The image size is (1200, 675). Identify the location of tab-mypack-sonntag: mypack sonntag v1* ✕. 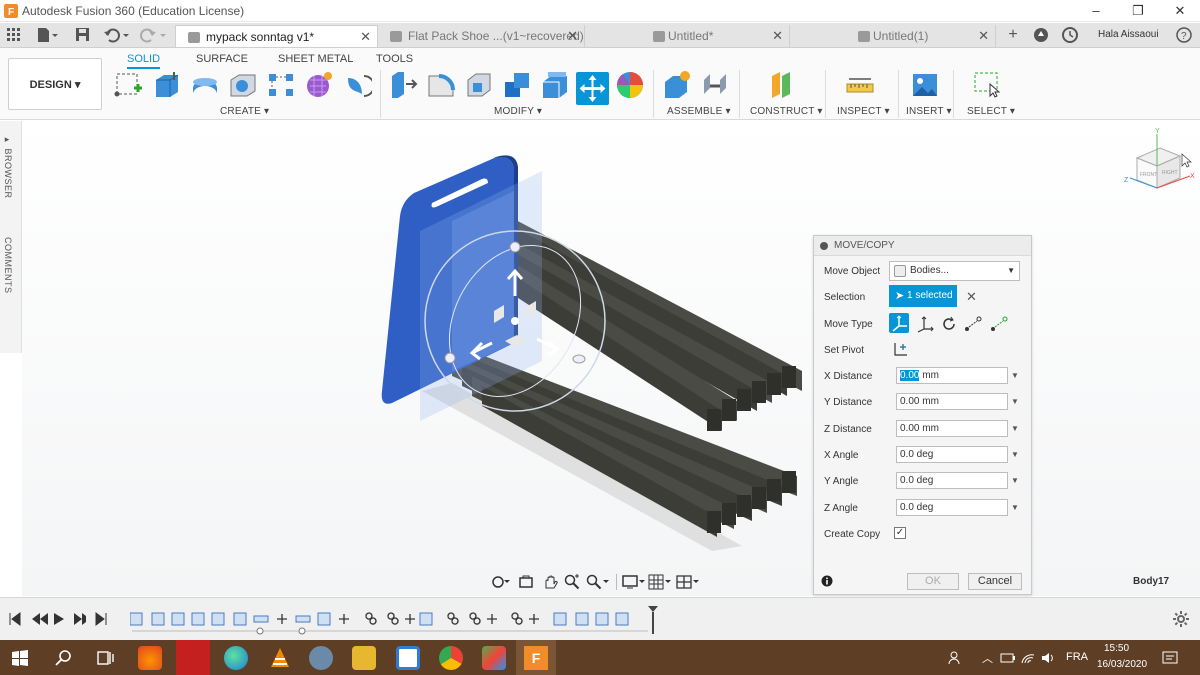
(276, 36).